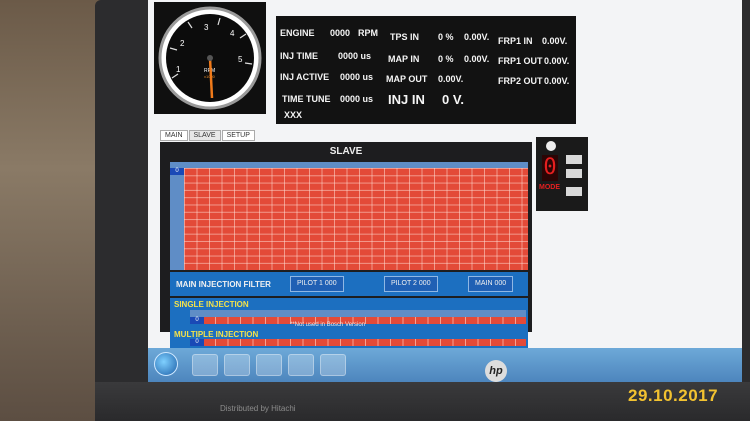  I want to click on main-injection-filter-label: MAIN INJECTION FILTER, so click(223, 284).